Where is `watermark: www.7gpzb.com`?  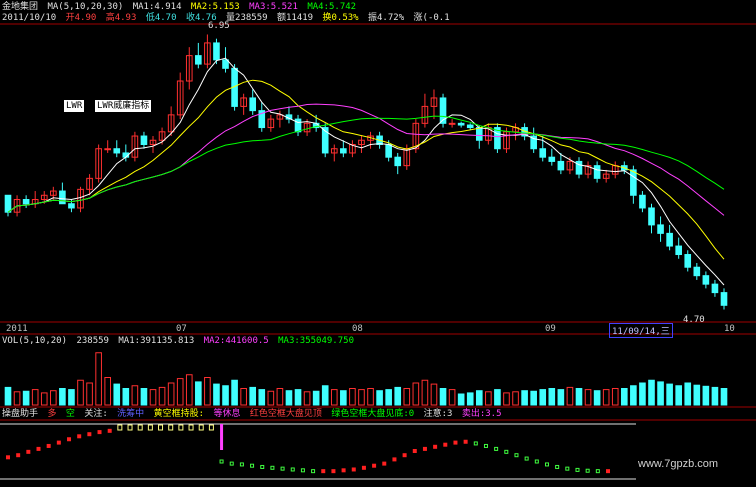 watermark: www.7gpzb.com is located at coordinates (678, 464).